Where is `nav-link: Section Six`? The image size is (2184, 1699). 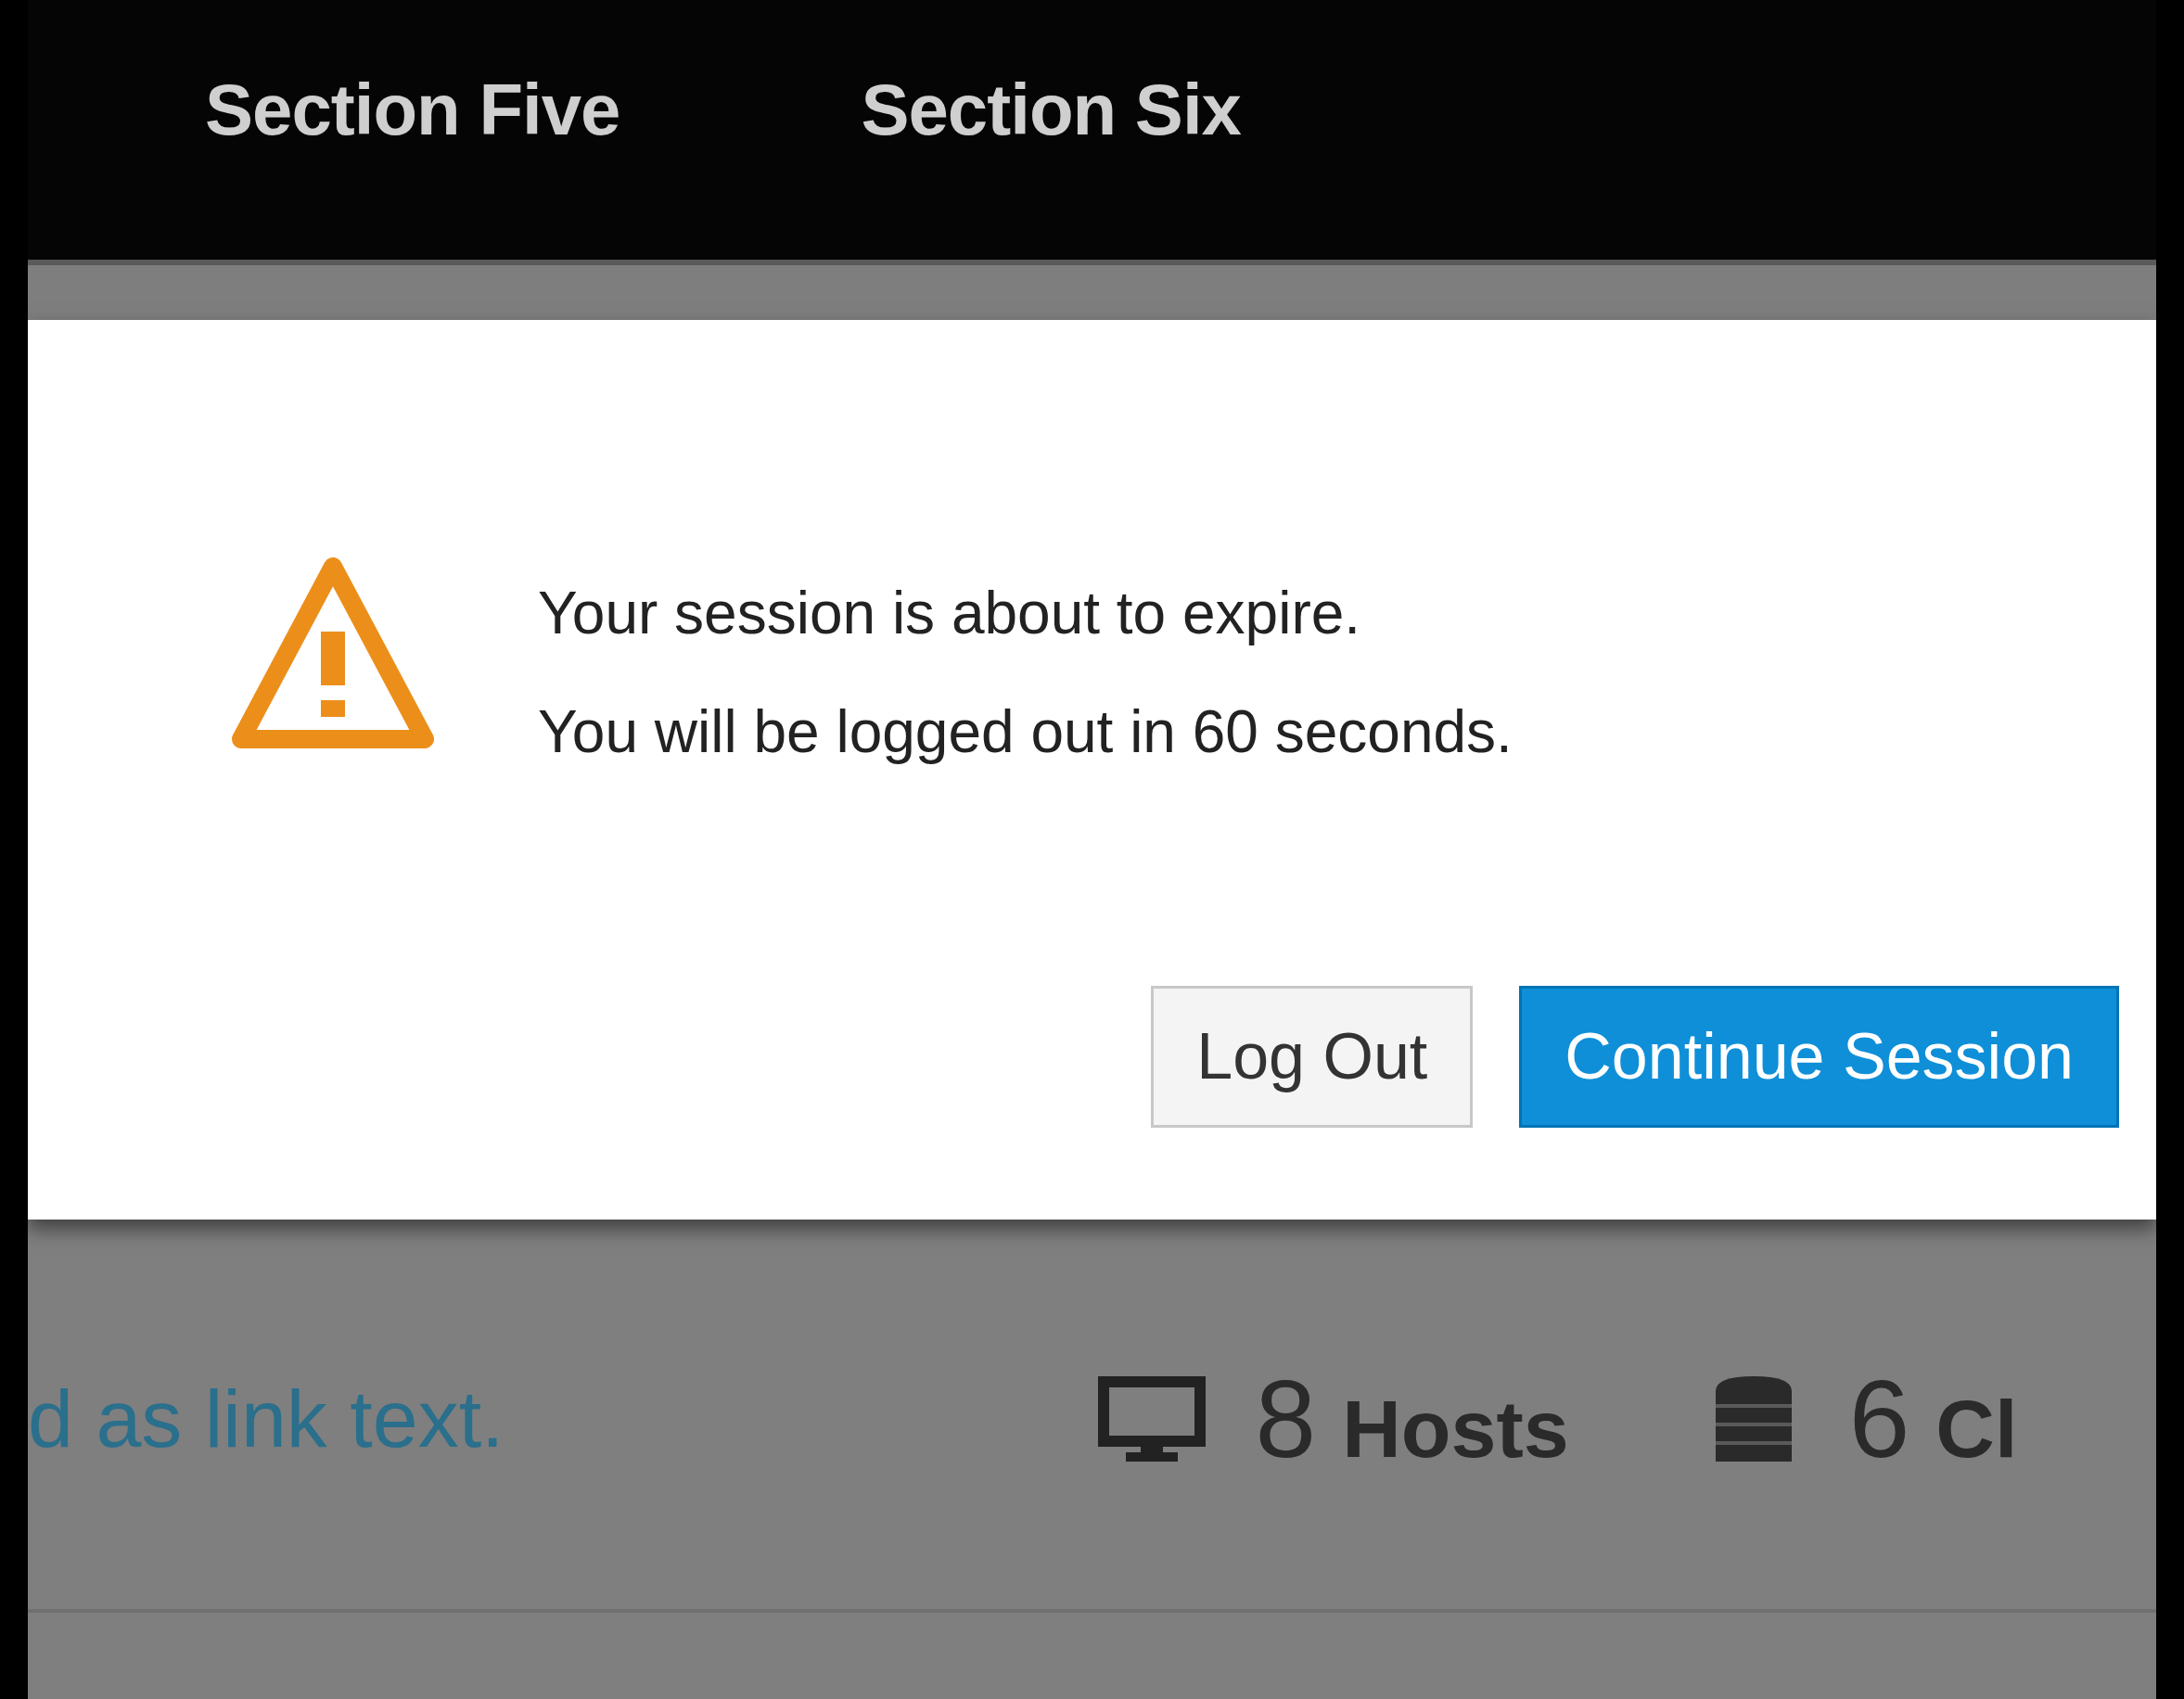 nav-link: Section Six is located at coordinates (1051, 110).